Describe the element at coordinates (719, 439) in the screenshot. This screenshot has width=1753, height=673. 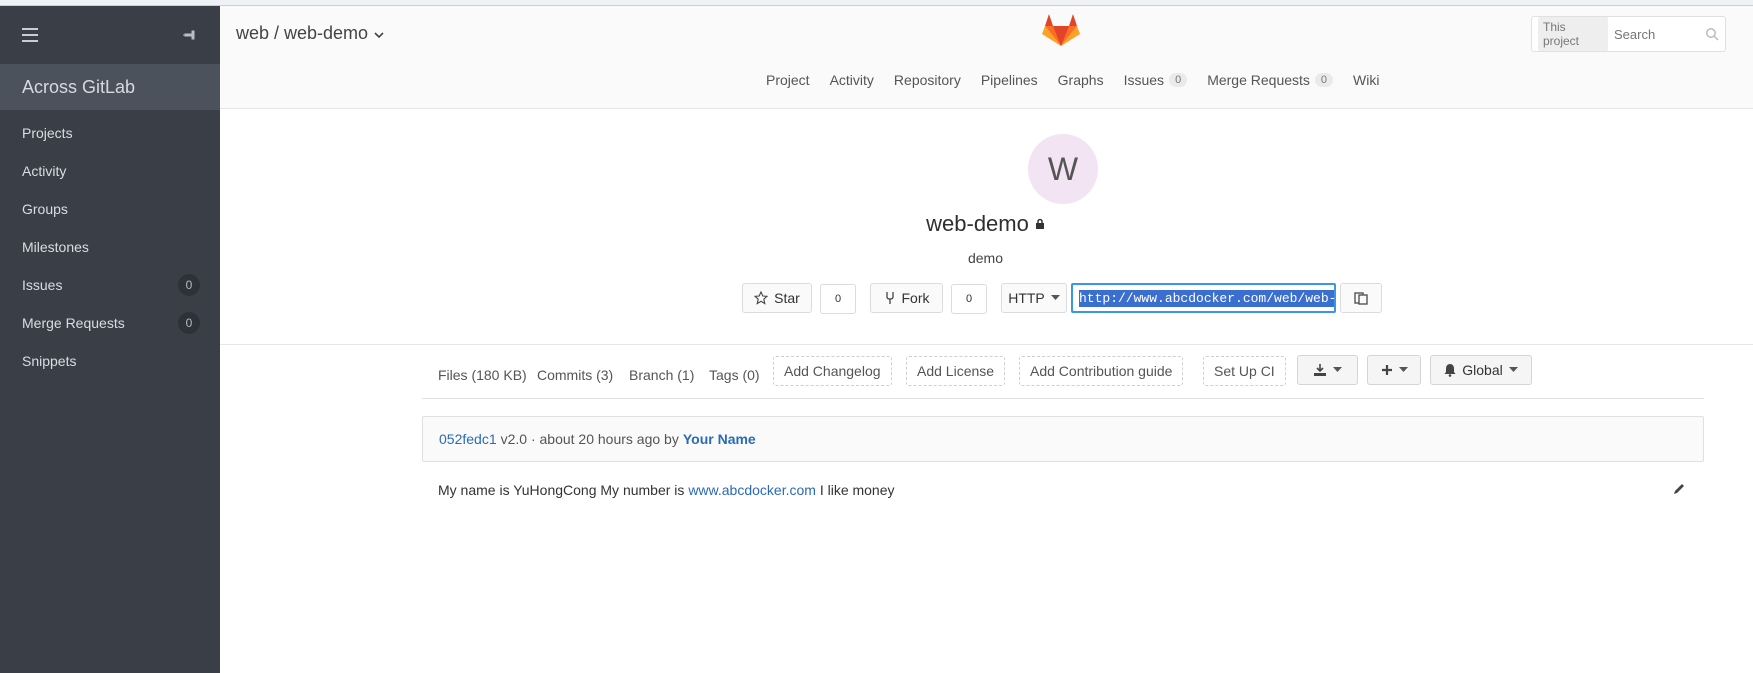
I see `commit-author-link: Your Name` at that location.